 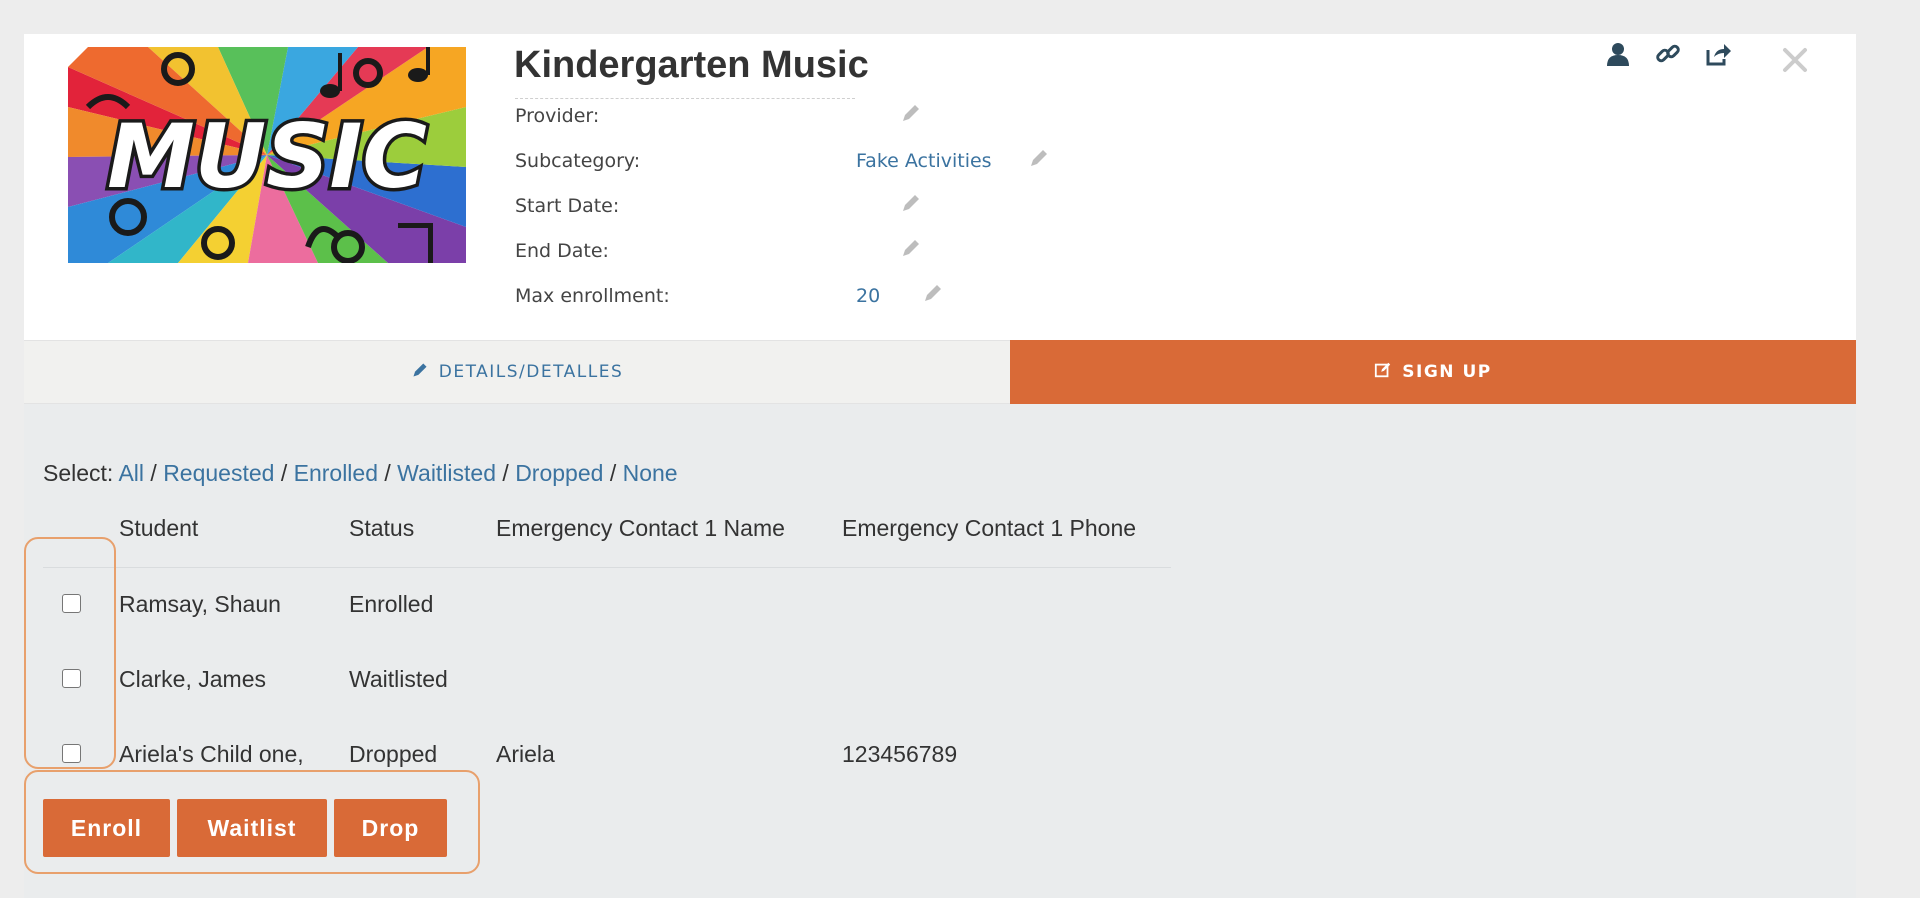 What do you see at coordinates (691, 65) in the screenshot?
I see `activity-title: Kindergarten Music` at bounding box center [691, 65].